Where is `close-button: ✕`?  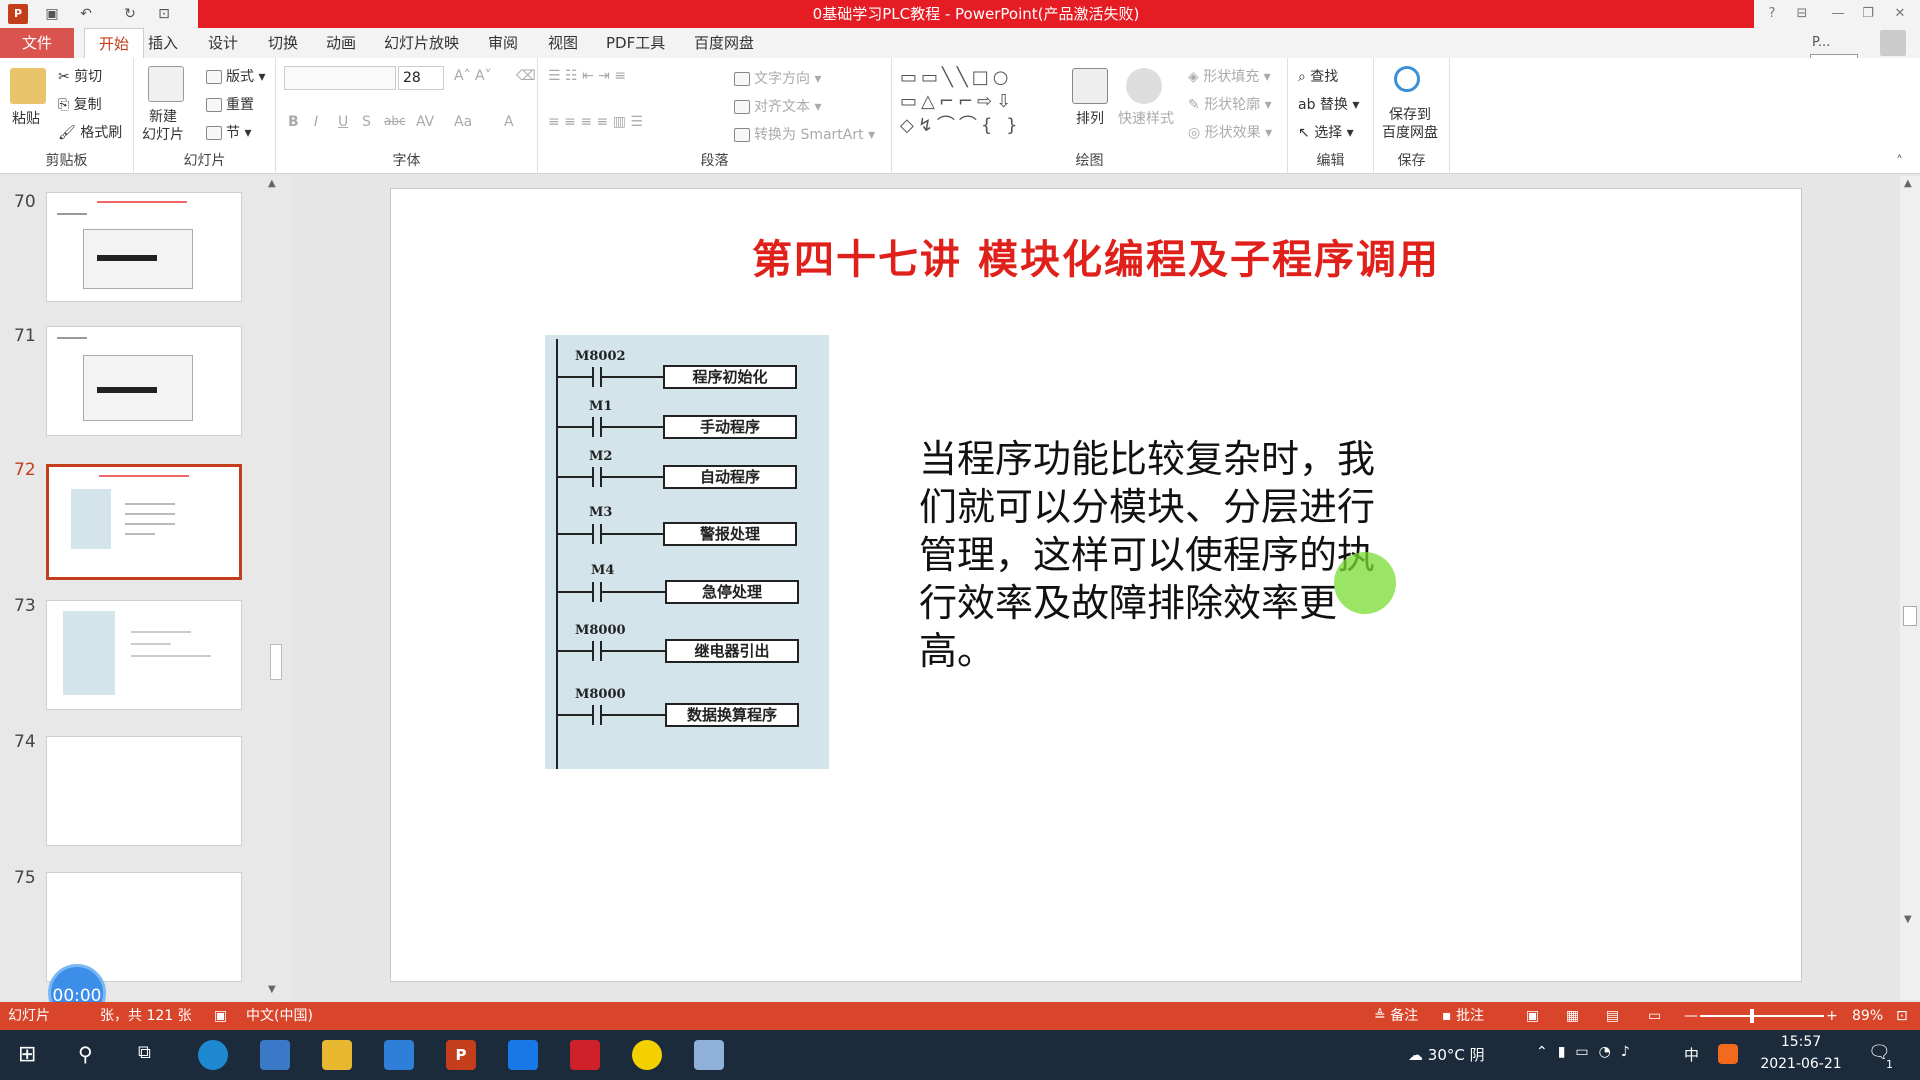
close-button: ✕ is located at coordinates (1900, 14).